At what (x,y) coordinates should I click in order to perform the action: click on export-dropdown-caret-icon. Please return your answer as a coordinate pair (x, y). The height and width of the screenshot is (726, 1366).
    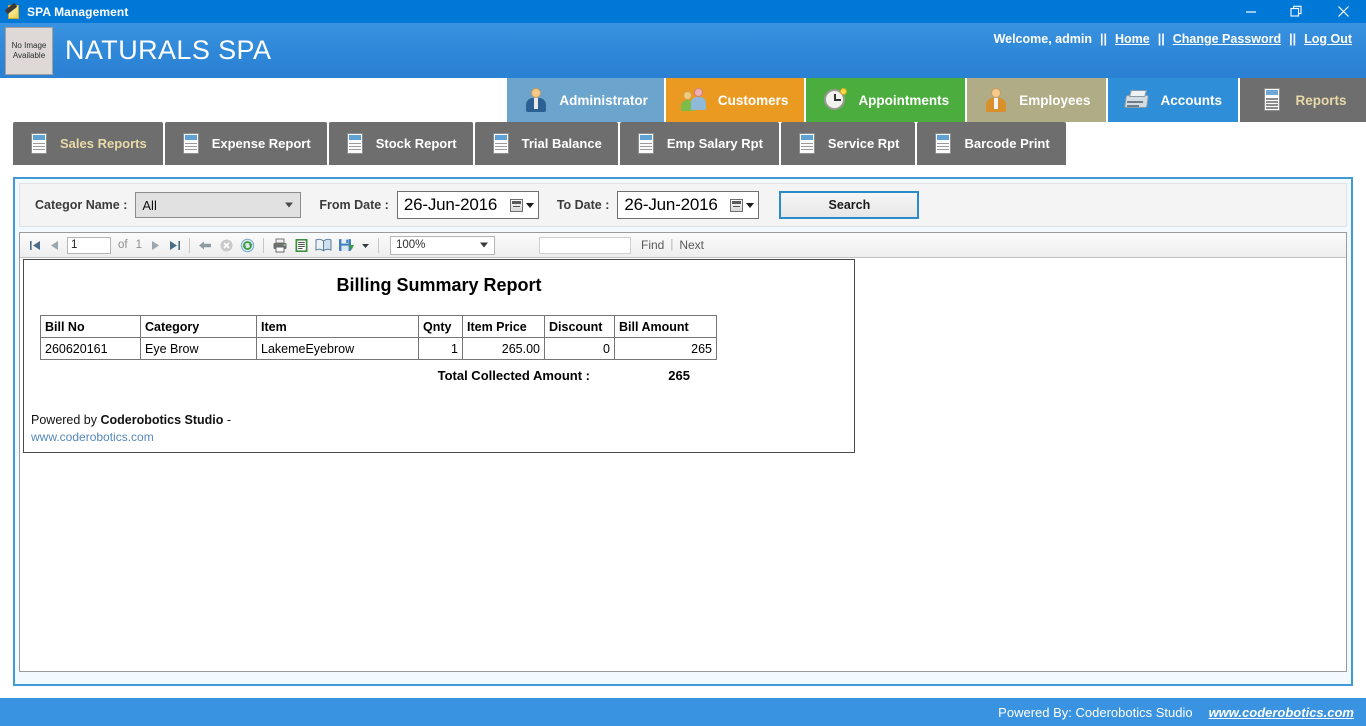
    Looking at the image, I should click on (365, 245).